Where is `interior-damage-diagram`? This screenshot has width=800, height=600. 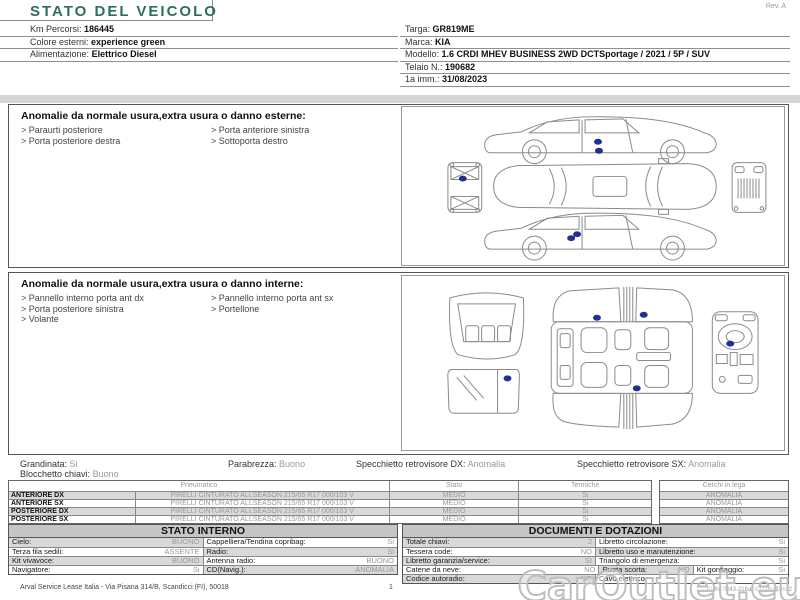 interior-damage-diagram is located at coordinates (603, 358).